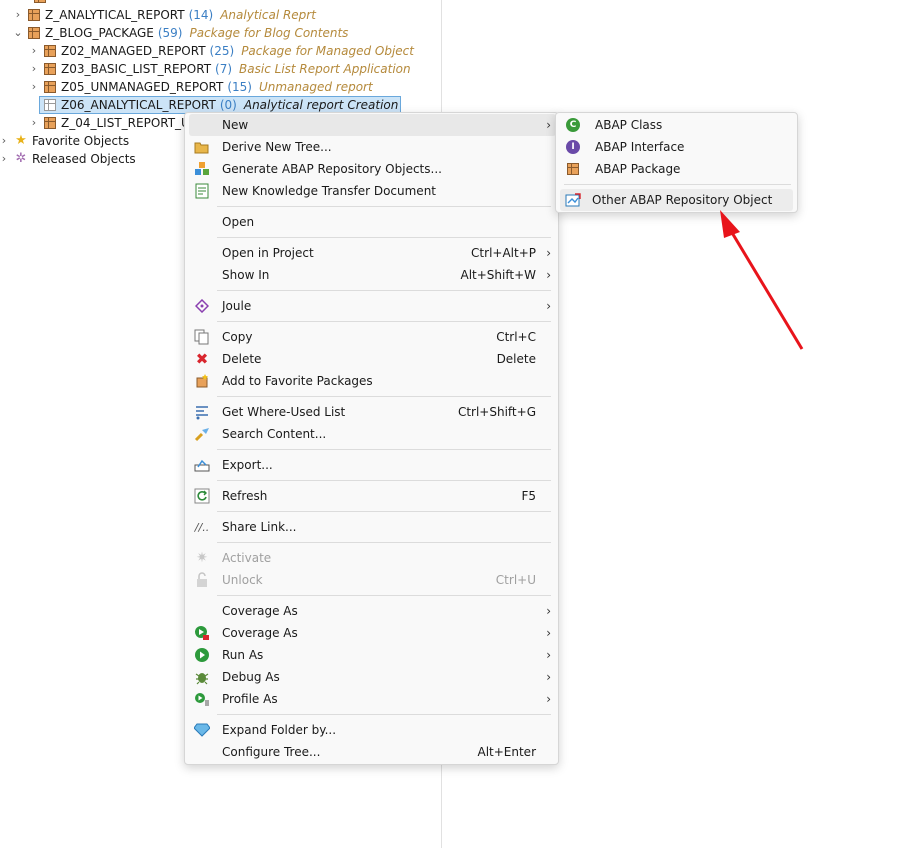 The width and height of the screenshot is (912, 848). I want to click on menu-item-label: Refresh, so click(245, 496).